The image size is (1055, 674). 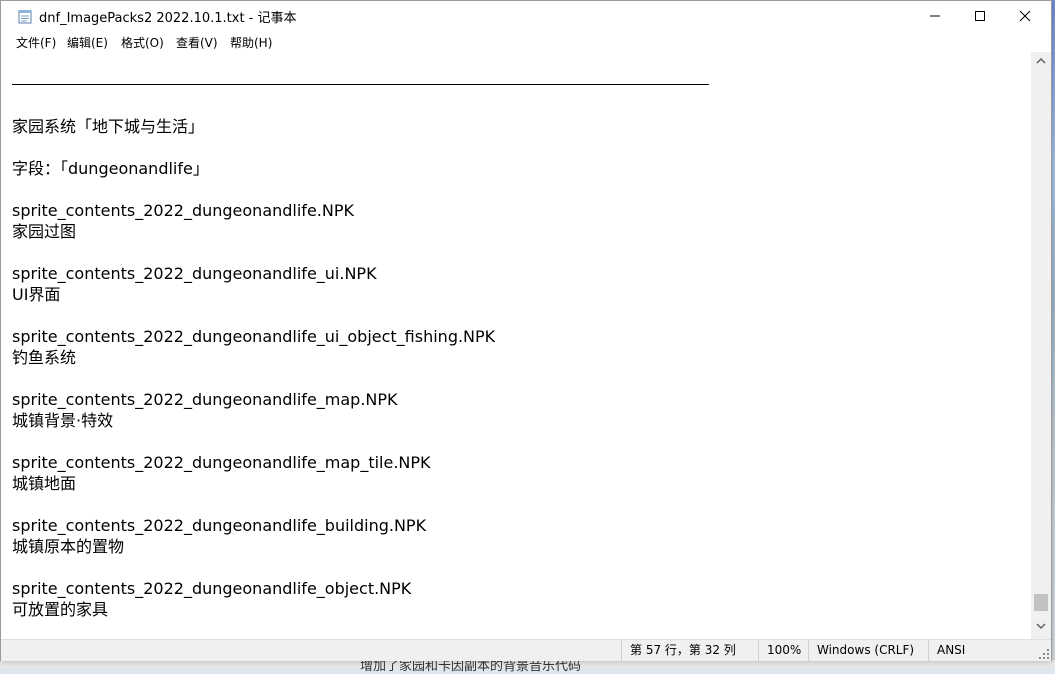 I want to click on resize-grip-icon, so click(x=1044, y=654).